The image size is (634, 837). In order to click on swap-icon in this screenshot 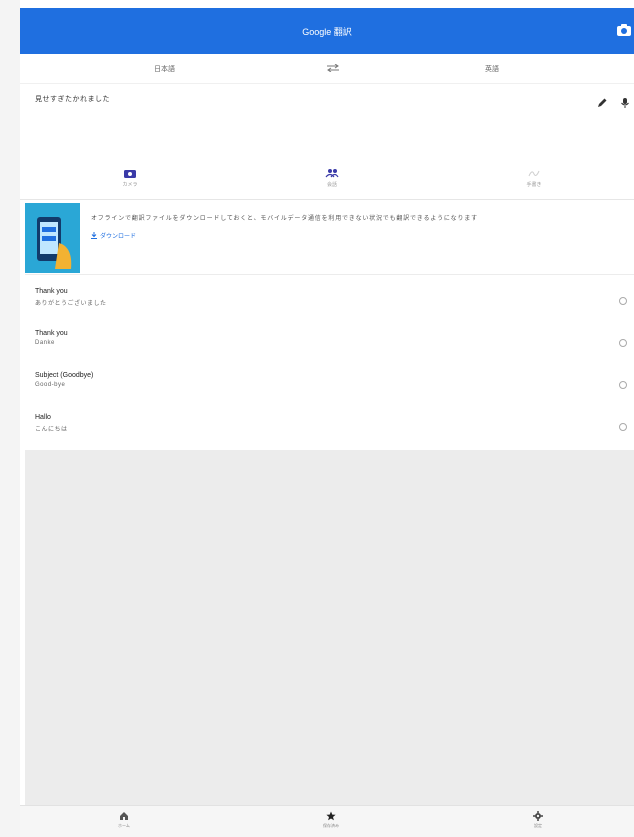, I will do `click(333, 68)`.